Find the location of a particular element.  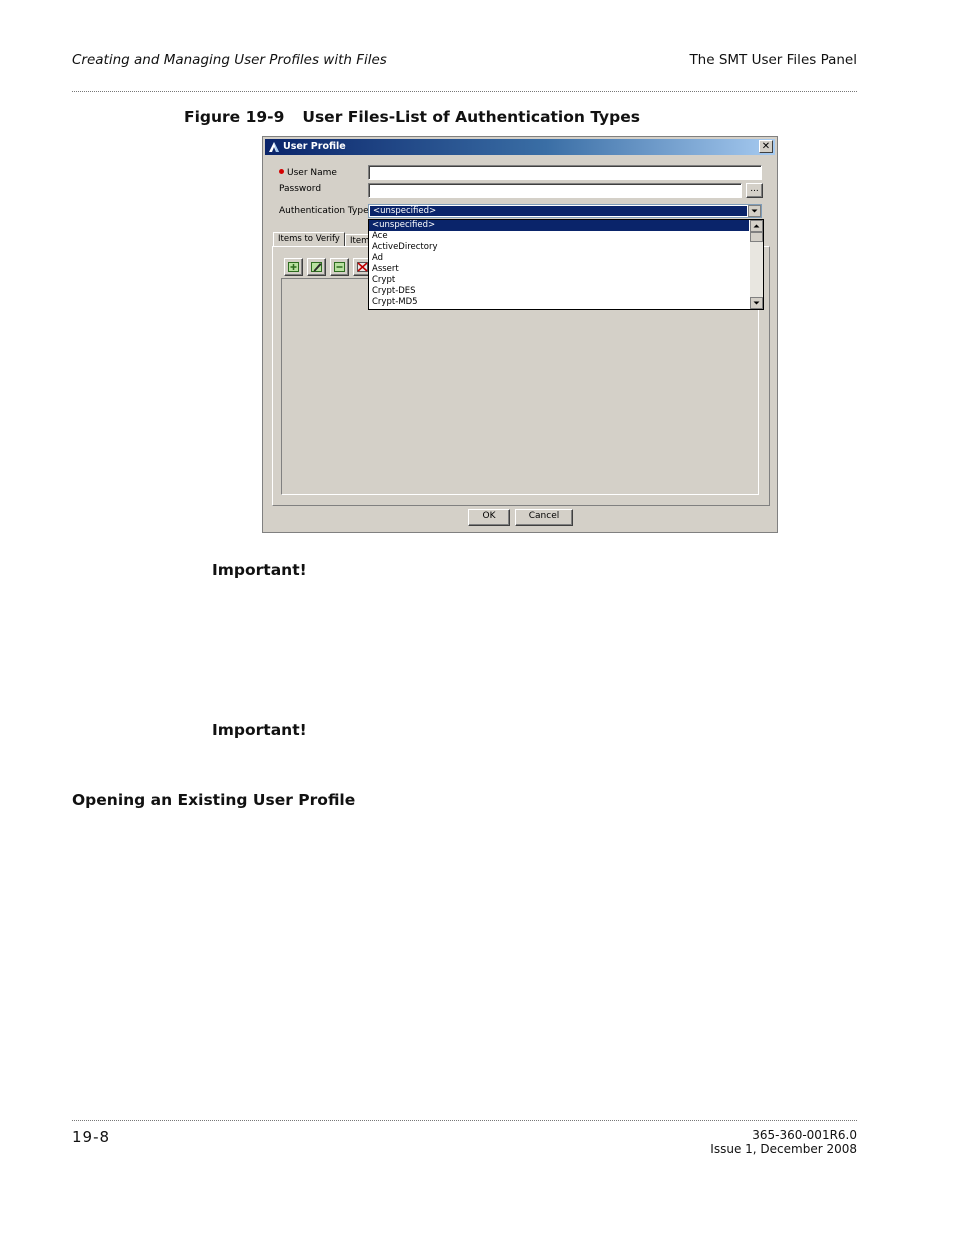

page-number: 19-8 is located at coordinates (91, 1137).